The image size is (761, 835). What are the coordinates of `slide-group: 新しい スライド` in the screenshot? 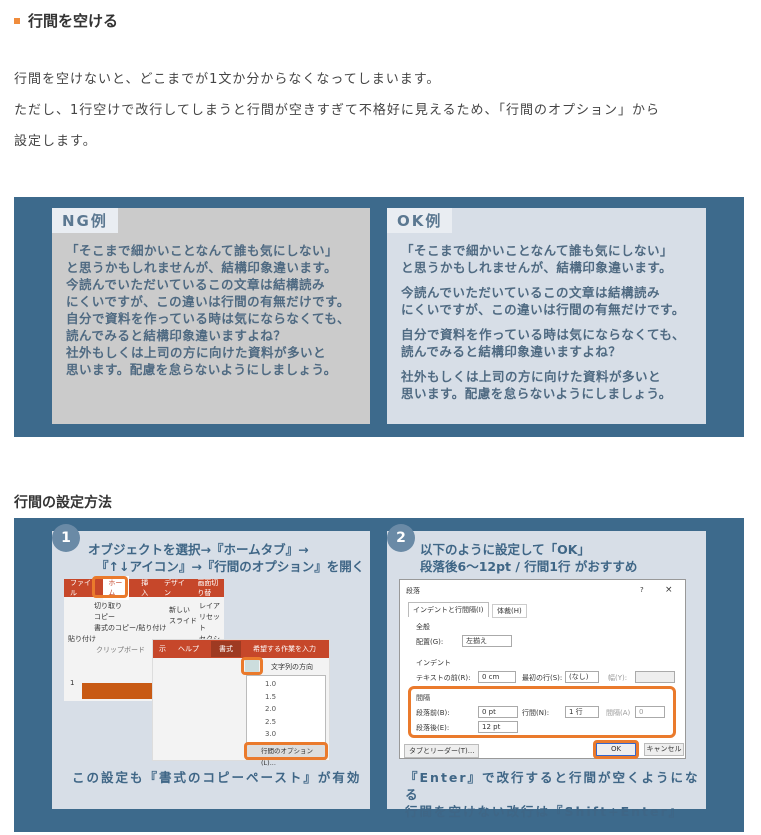 It's located at (183, 615).